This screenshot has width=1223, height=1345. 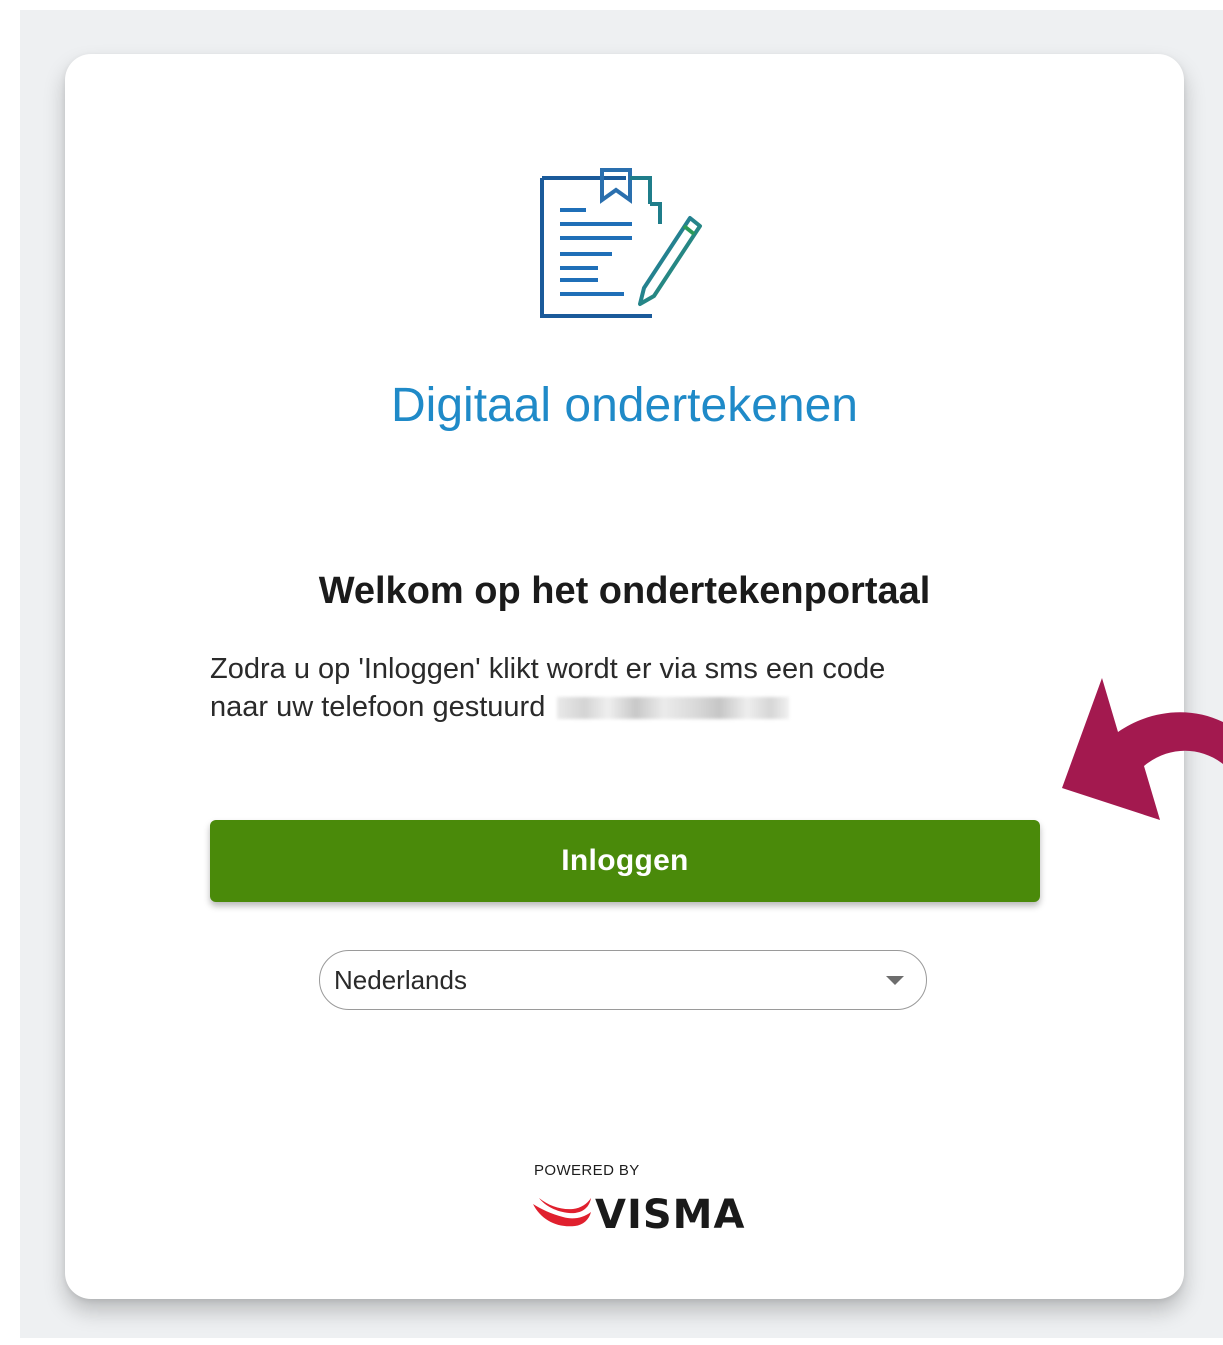 I want to click on visma-logo: VISMA, so click(x=637, y=1215).